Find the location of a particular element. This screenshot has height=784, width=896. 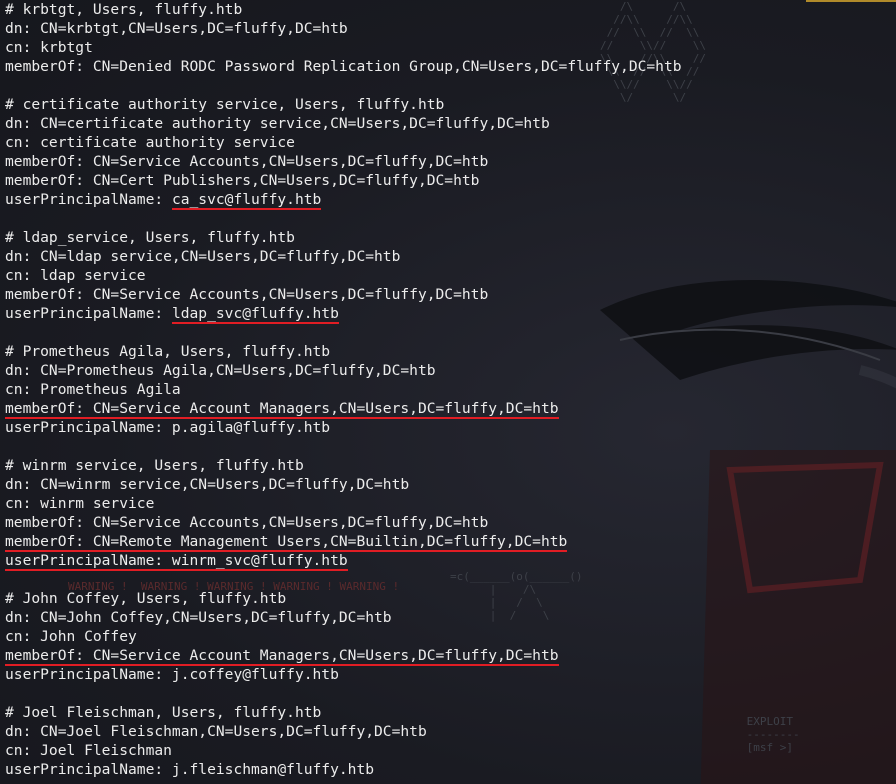

terminal-line: # Prometheus Agila, Users, fluffy.htb is located at coordinates (343, 351).